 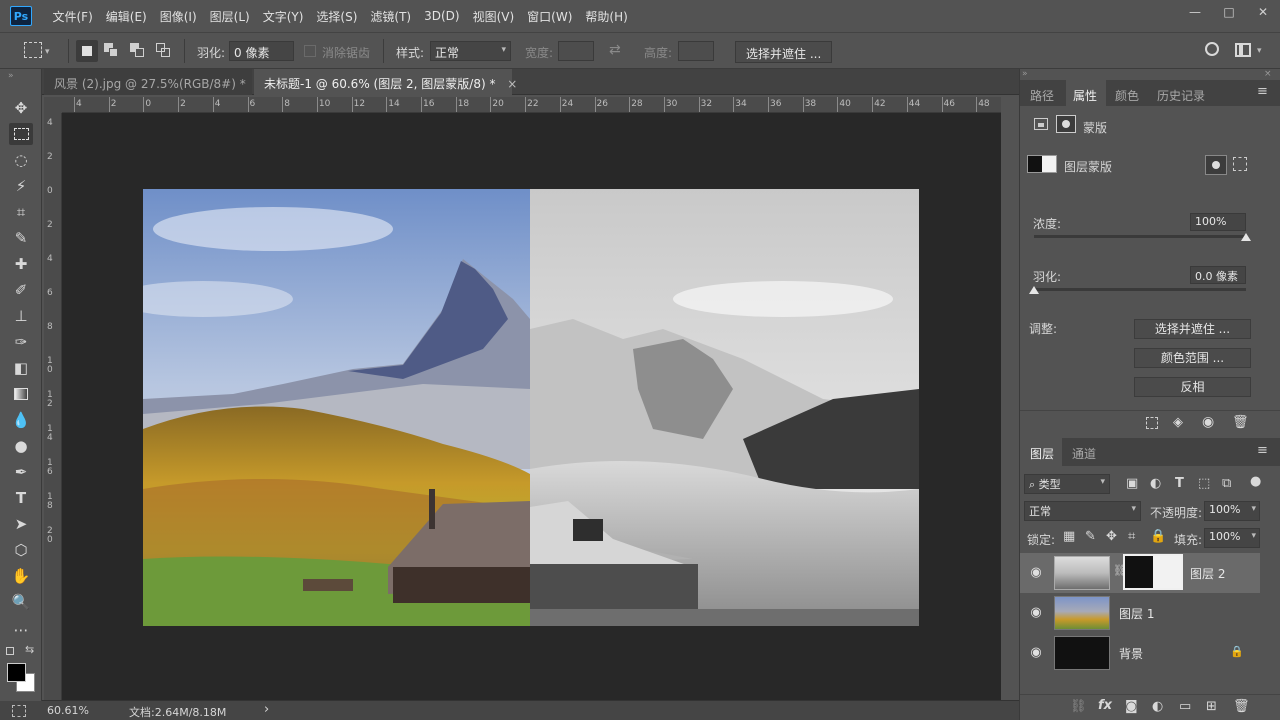 What do you see at coordinates (1140, 236) in the screenshot?
I see `density-slider` at bounding box center [1140, 236].